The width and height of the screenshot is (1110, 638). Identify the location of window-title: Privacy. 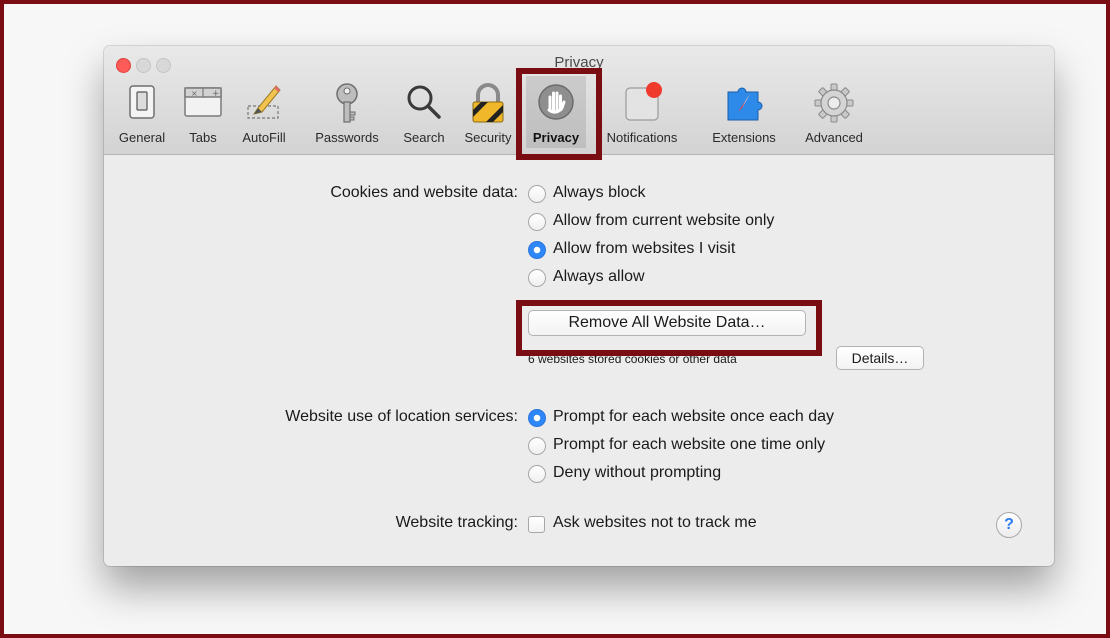
(579, 62).